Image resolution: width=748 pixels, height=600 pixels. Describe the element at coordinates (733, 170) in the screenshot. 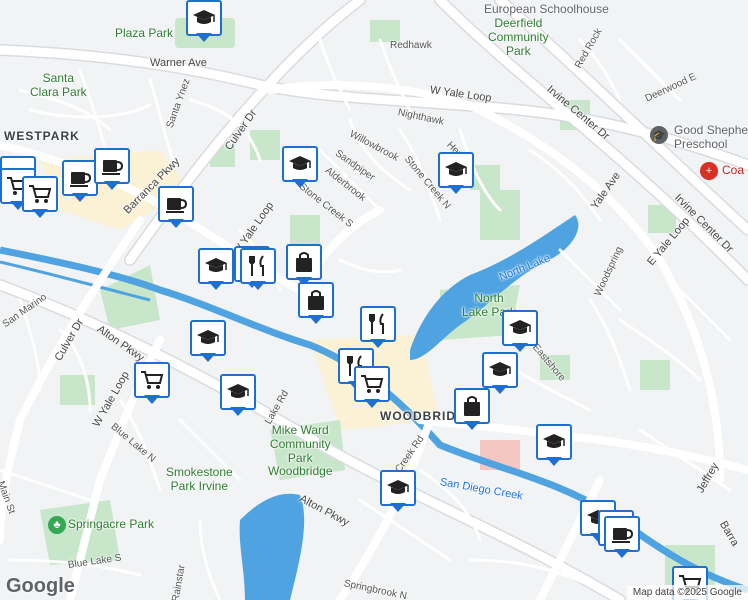

I see `label-coast: Coa` at that location.